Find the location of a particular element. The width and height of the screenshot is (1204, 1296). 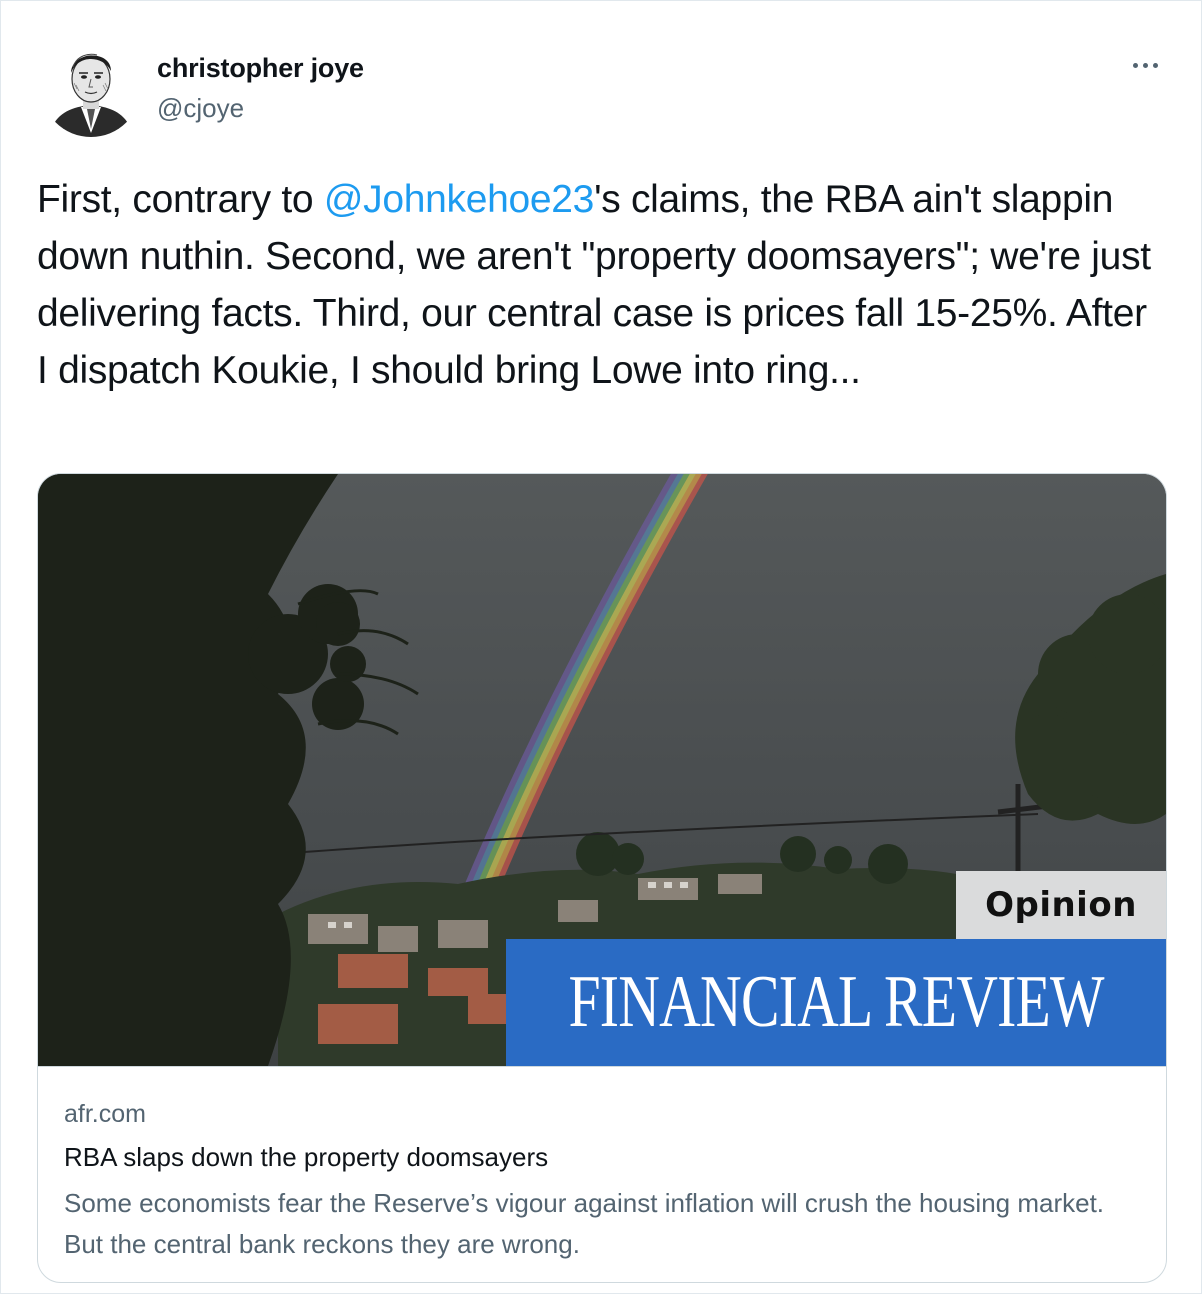

card-divider is located at coordinates (602, 1066).